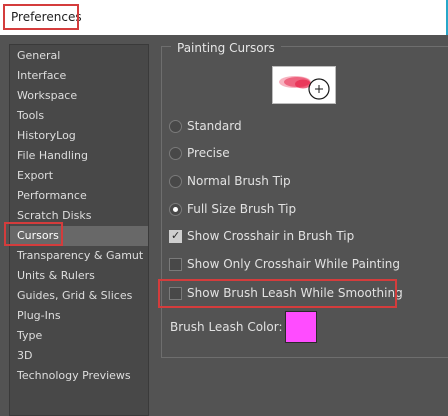 This screenshot has width=448, height=416. What do you see at coordinates (294, 264) in the screenshot?
I see `only-crosshair-label: Show Only Crosshair While Painting` at bounding box center [294, 264].